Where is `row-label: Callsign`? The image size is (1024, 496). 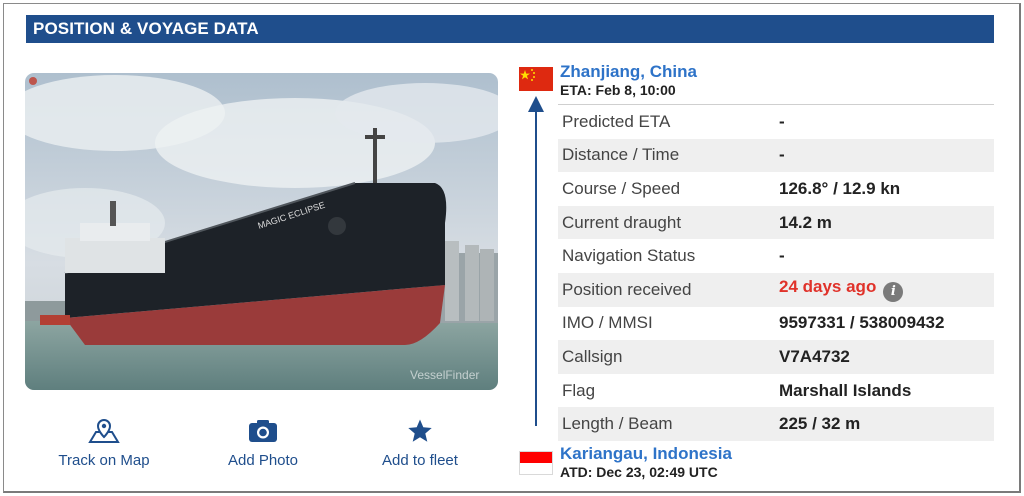
row-label: Callsign is located at coordinates (592, 356).